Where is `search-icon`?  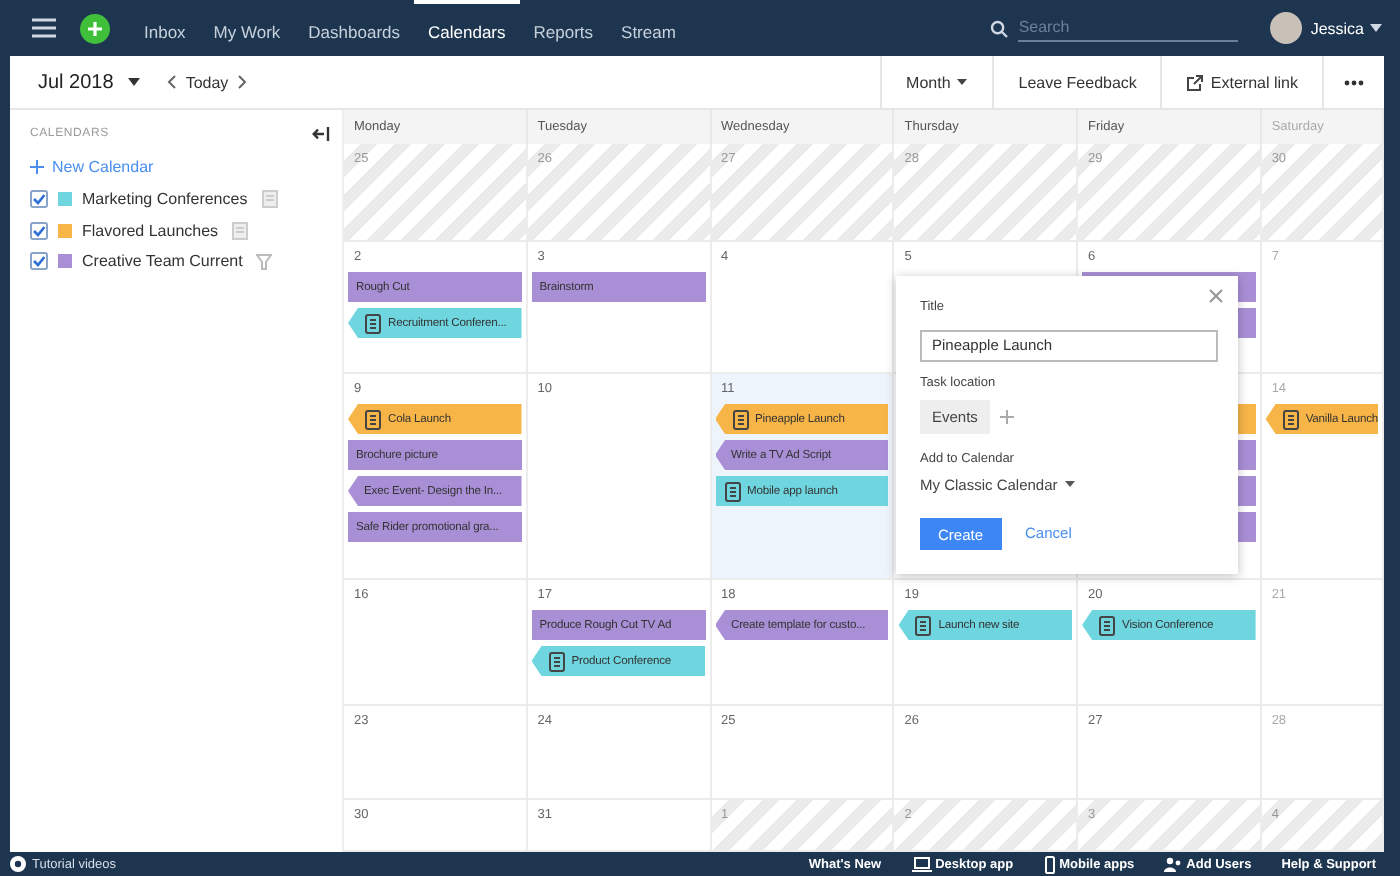
search-icon is located at coordinates (999, 28).